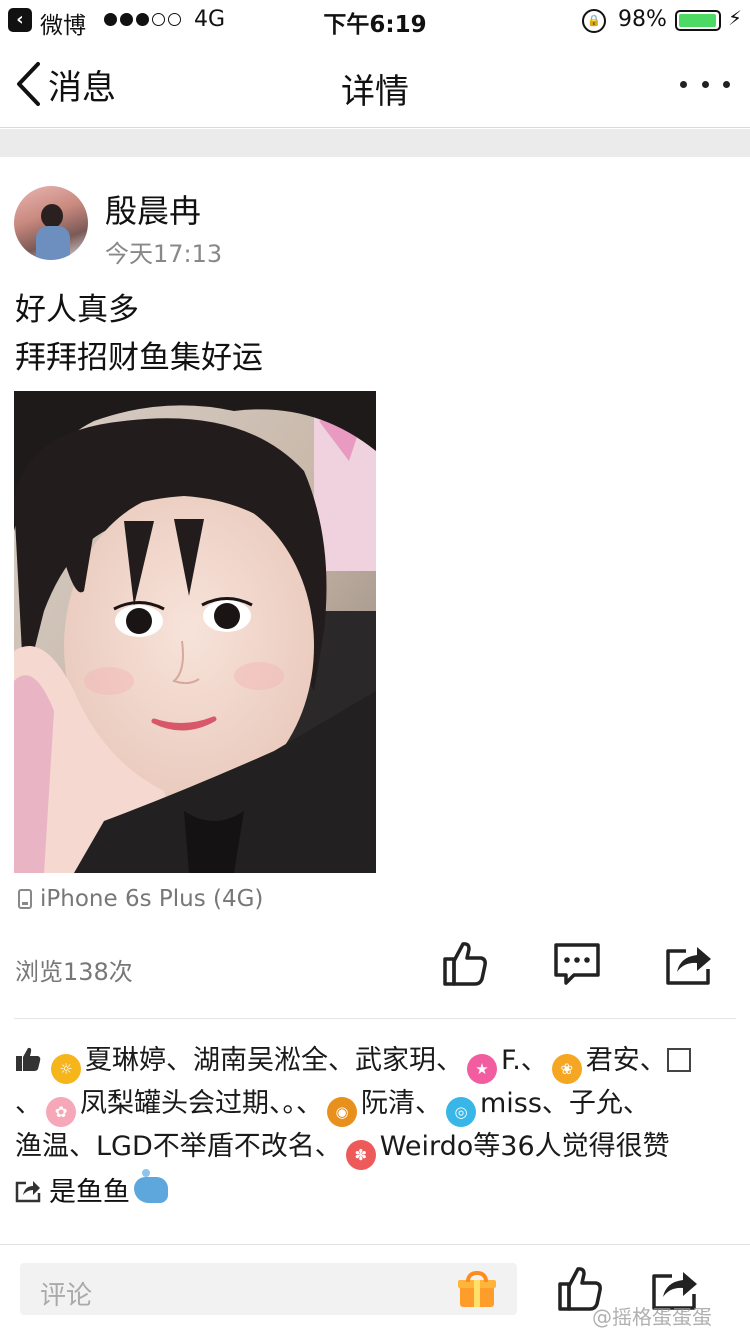  What do you see at coordinates (28, 1059) in the screenshot?
I see `likes-thumb-icon` at bounding box center [28, 1059].